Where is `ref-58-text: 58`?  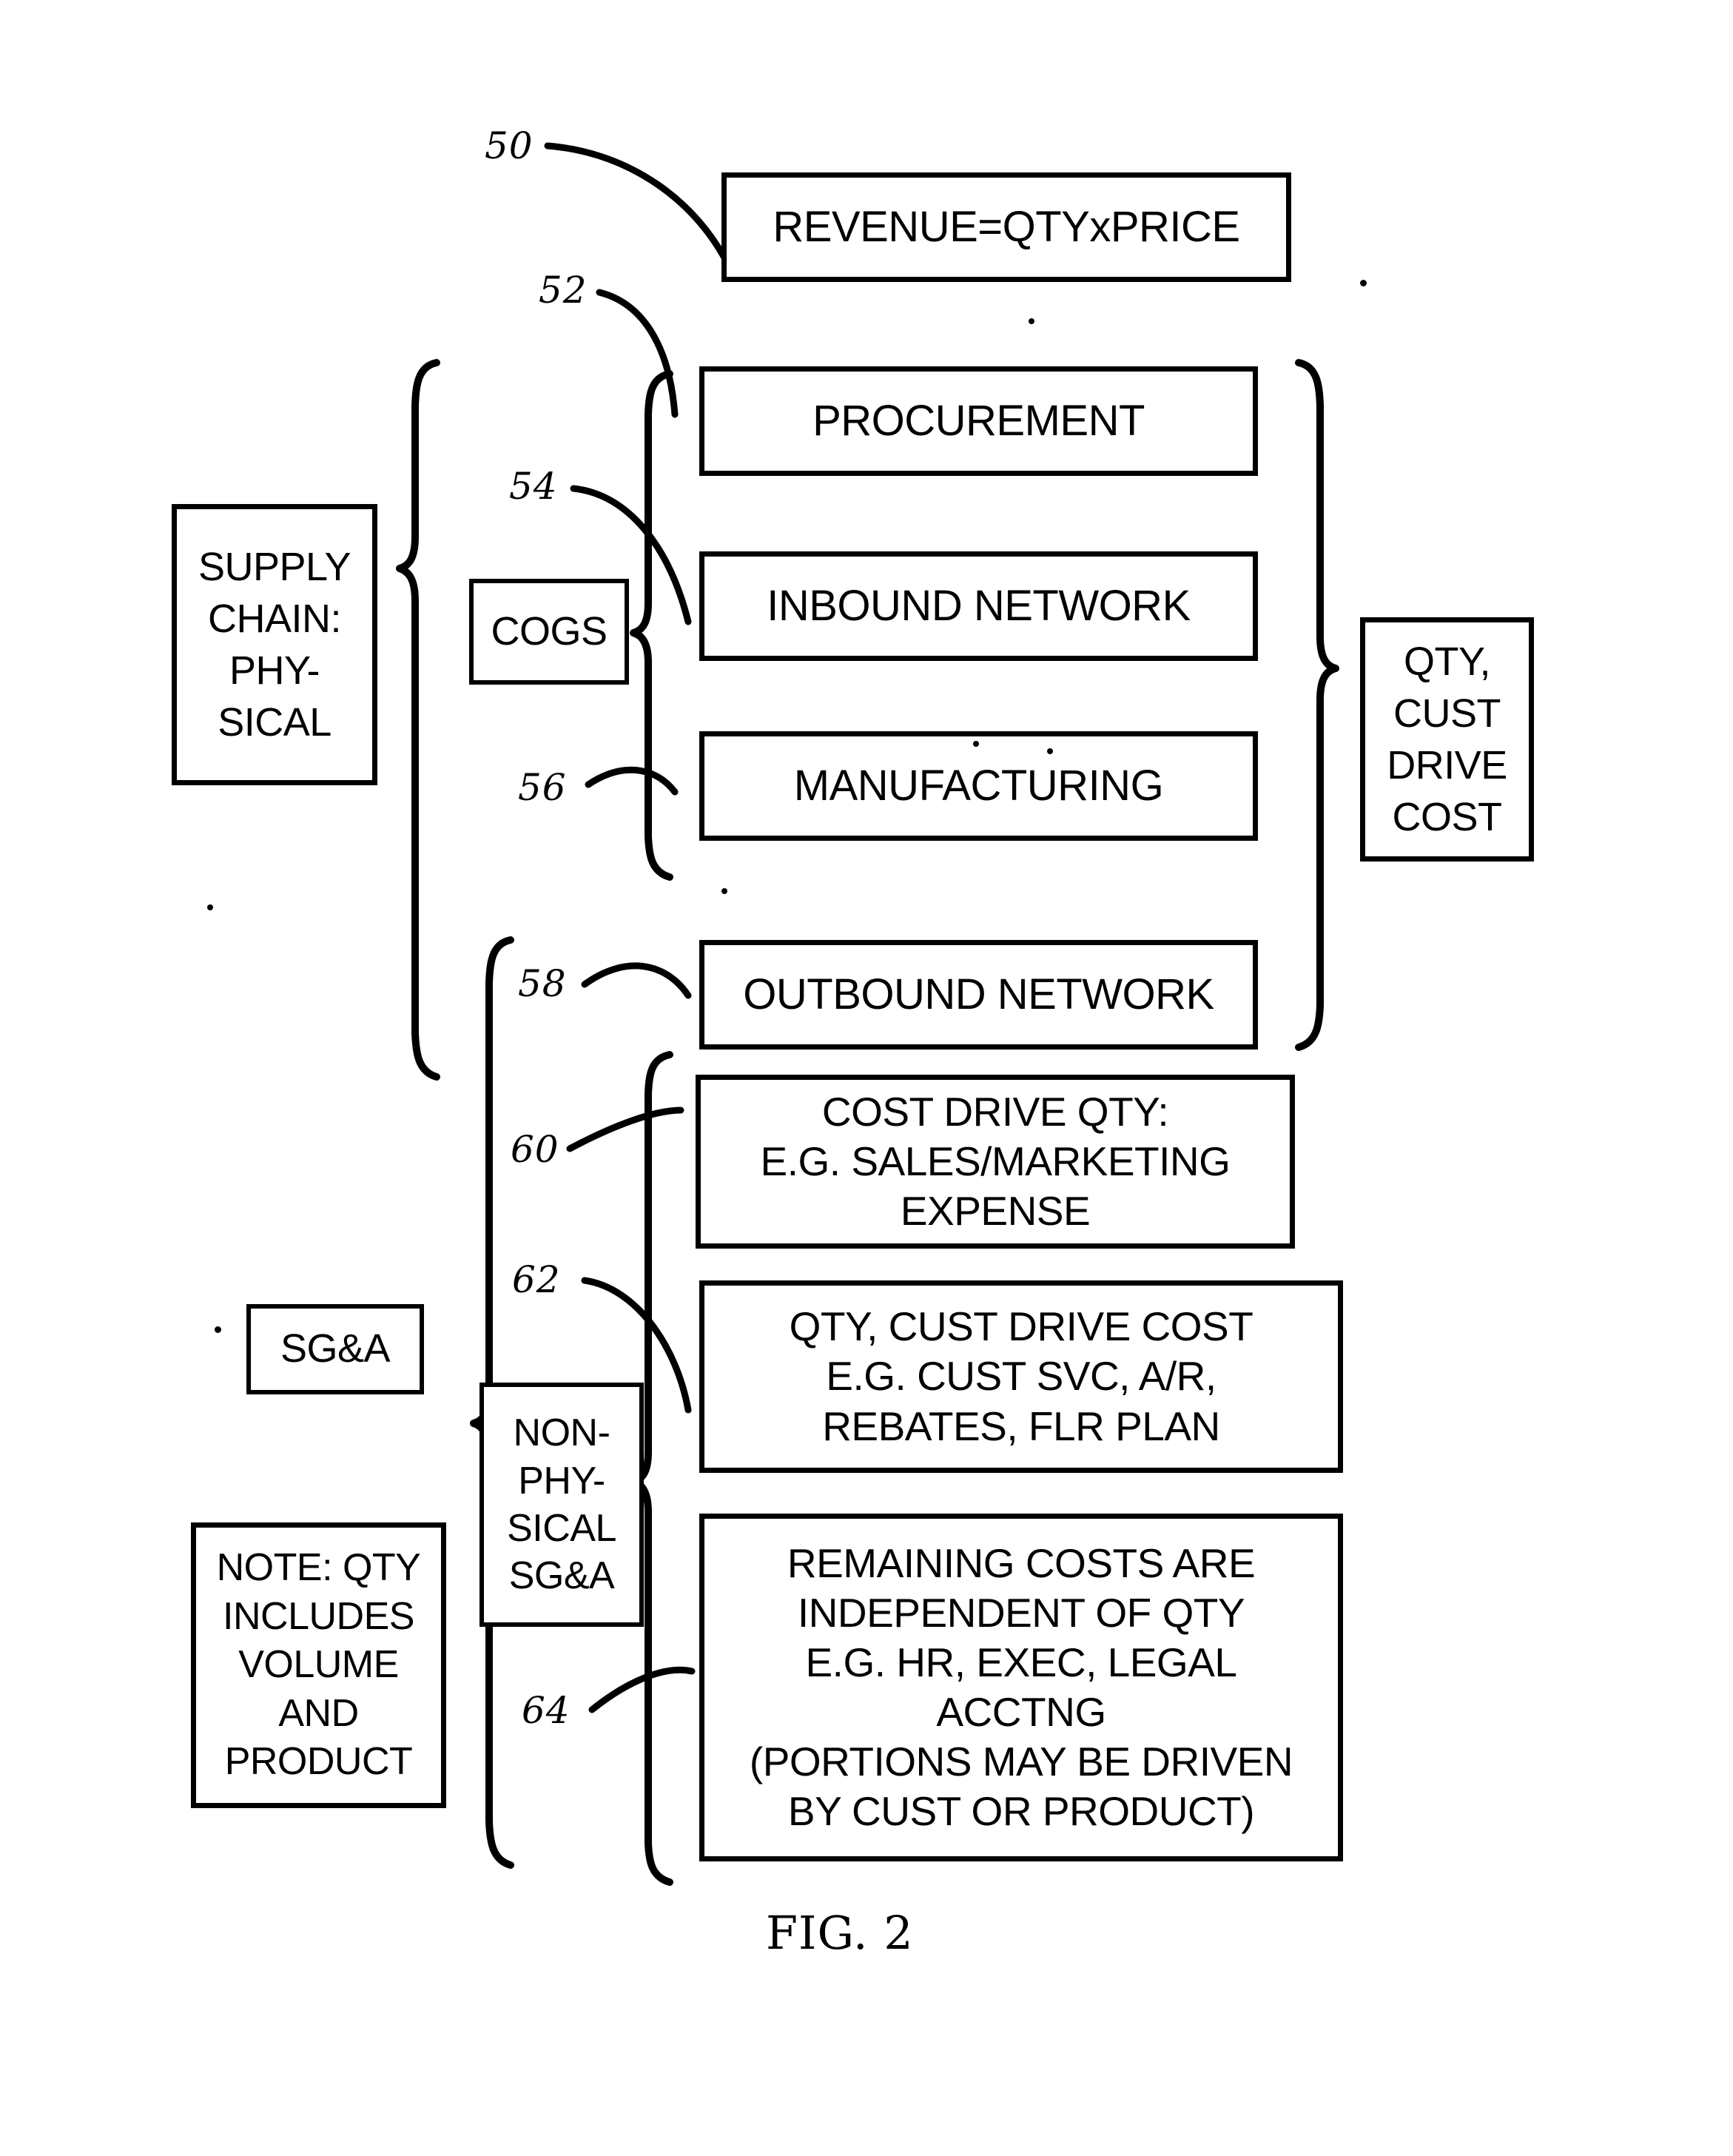 ref-58-text: 58 is located at coordinates (542, 983).